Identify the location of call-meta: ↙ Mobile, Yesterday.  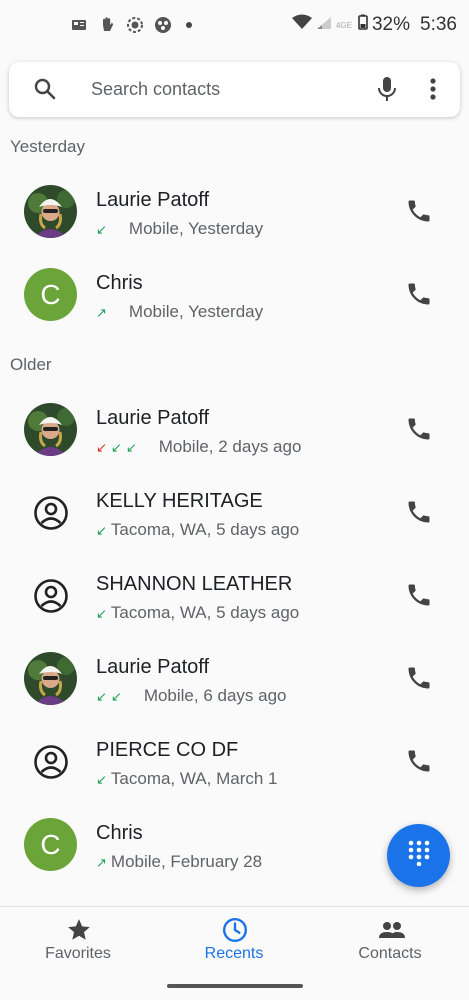
(179, 229).